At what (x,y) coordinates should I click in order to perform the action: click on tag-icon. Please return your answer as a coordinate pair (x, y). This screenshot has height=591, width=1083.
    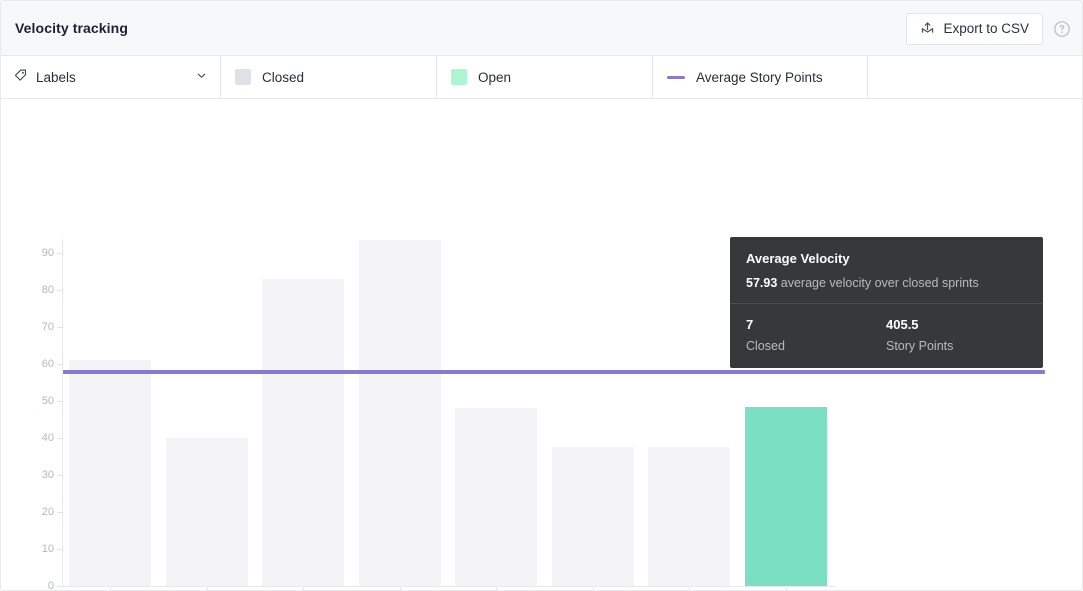
    Looking at the image, I should click on (20, 77).